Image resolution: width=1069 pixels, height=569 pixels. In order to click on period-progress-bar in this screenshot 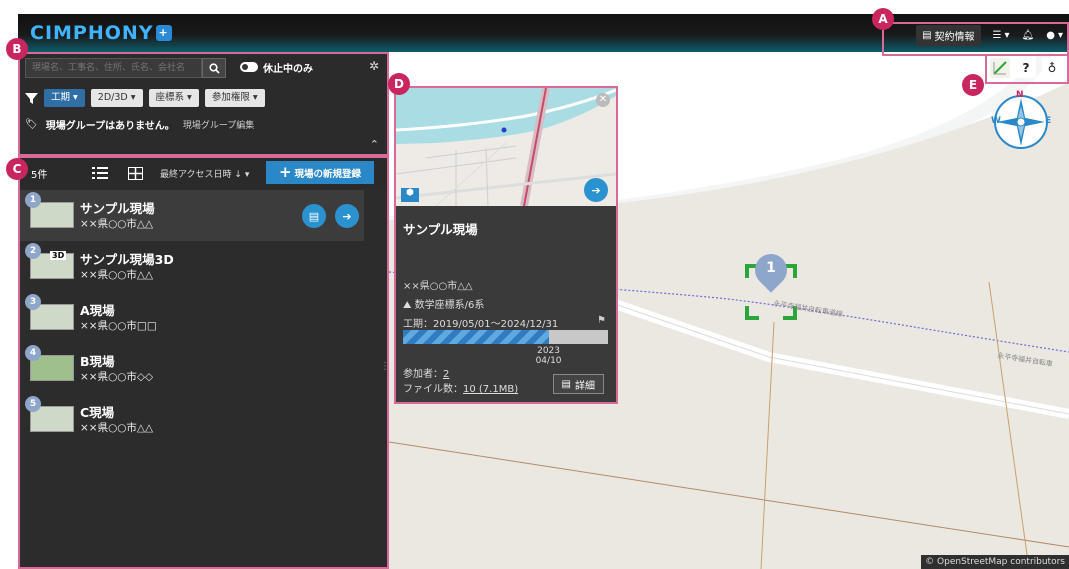, I will do `click(505, 337)`.